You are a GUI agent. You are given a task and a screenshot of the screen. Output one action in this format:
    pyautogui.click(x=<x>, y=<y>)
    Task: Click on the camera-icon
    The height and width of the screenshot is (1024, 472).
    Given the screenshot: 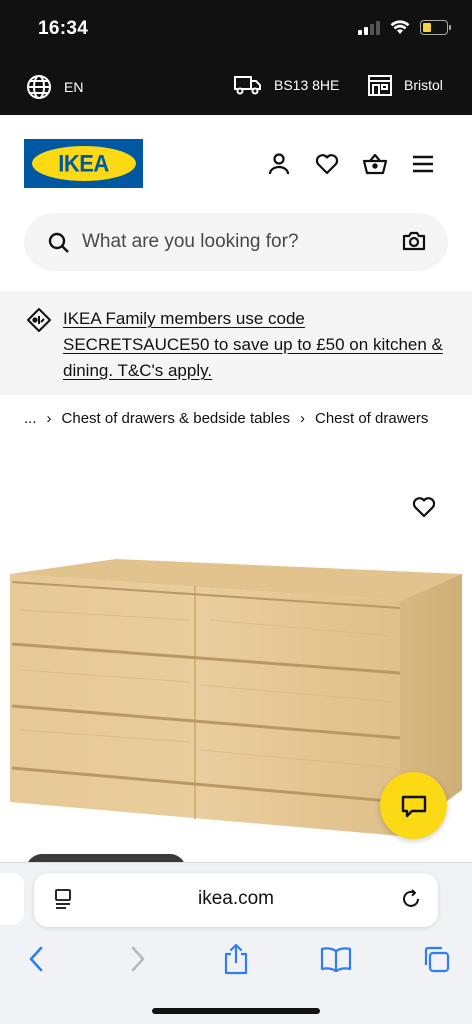 What is the action you would take?
    pyautogui.click(x=414, y=241)
    